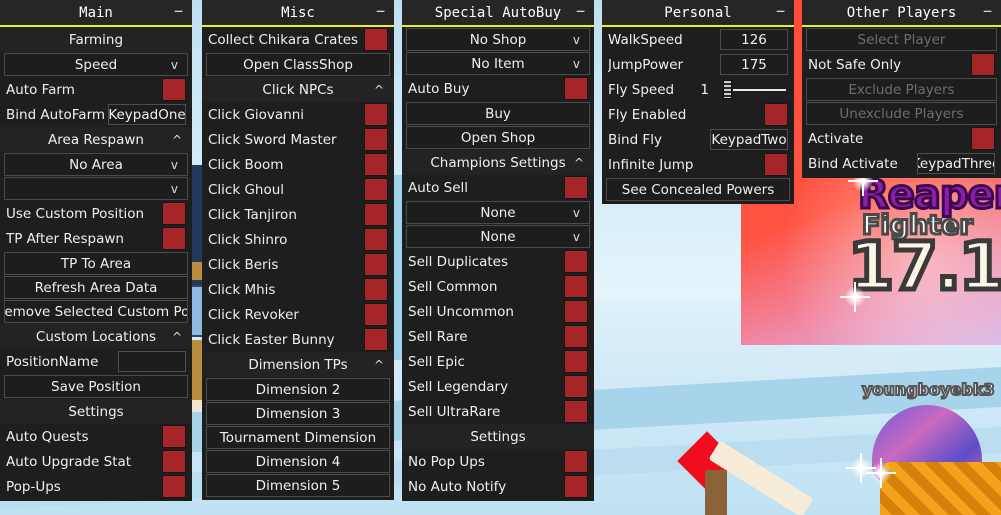 This screenshot has height=515, width=1001. Describe the element at coordinates (498, 386) in the screenshot. I see `toggle-row-sell-legendary: Sell Legendary` at that location.